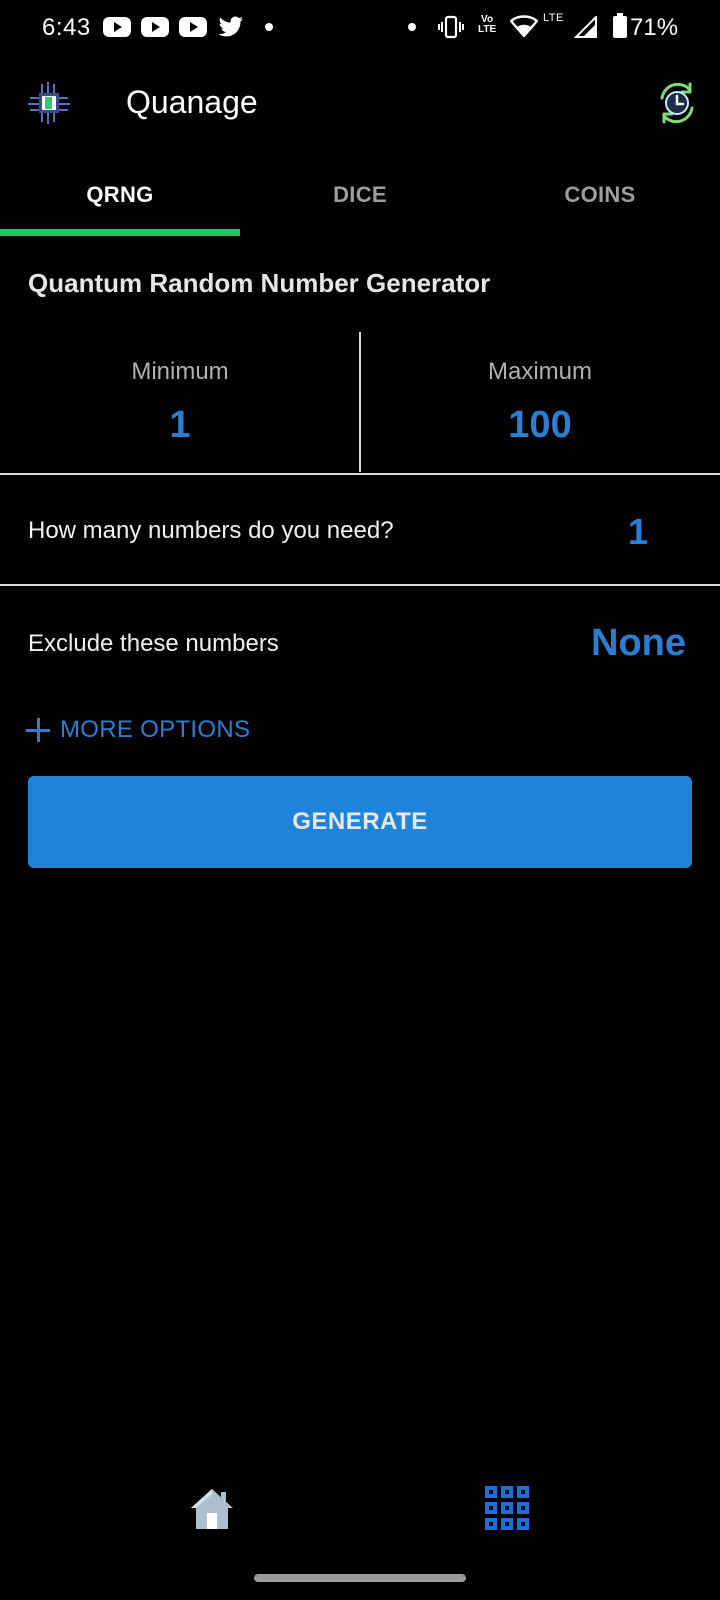 This screenshot has width=720, height=1600. Describe the element at coordinates (600, 198) in the screenshot. I see `tab-coins: COINS` at that location.